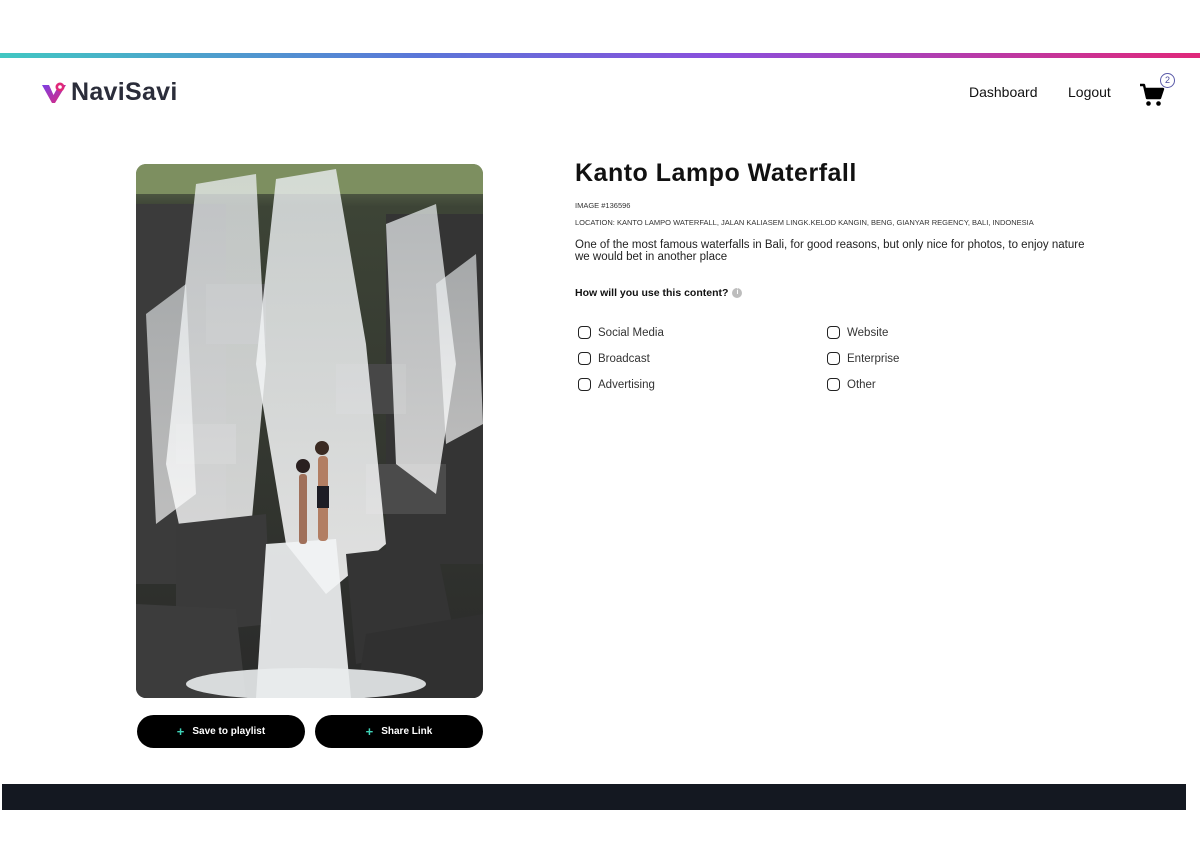  Describe the element at coordinates (626, 384) in the screenshot. I see `option-label: Advertising` at that location.